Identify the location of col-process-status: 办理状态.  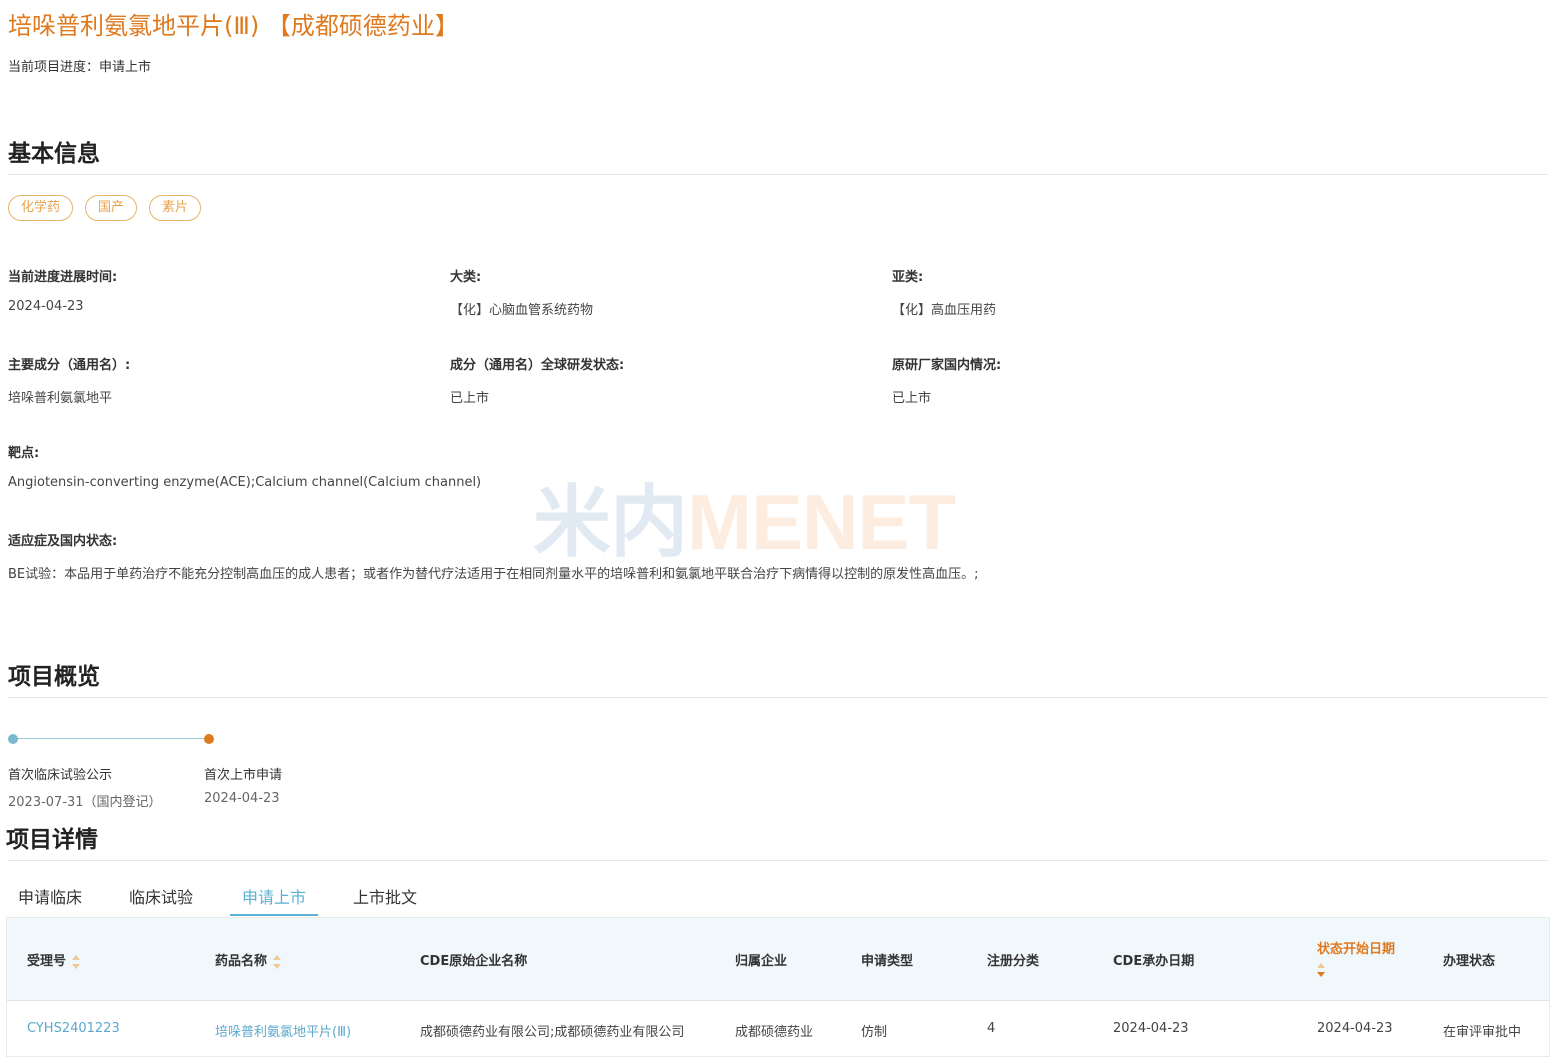
(1469, 961).